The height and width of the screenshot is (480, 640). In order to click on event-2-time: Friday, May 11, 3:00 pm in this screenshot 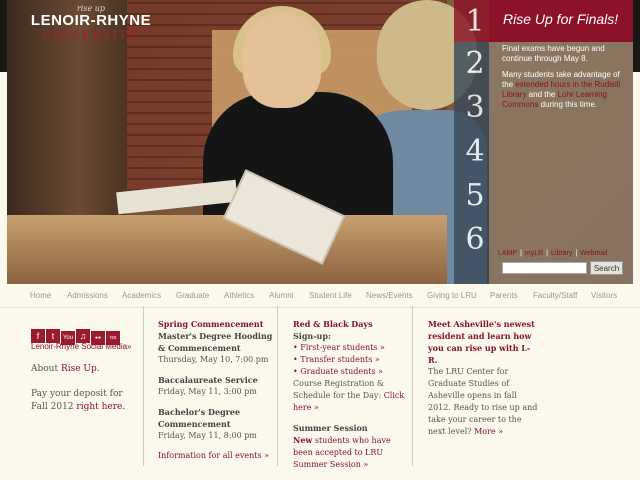, I will do `click(207, 391)`.